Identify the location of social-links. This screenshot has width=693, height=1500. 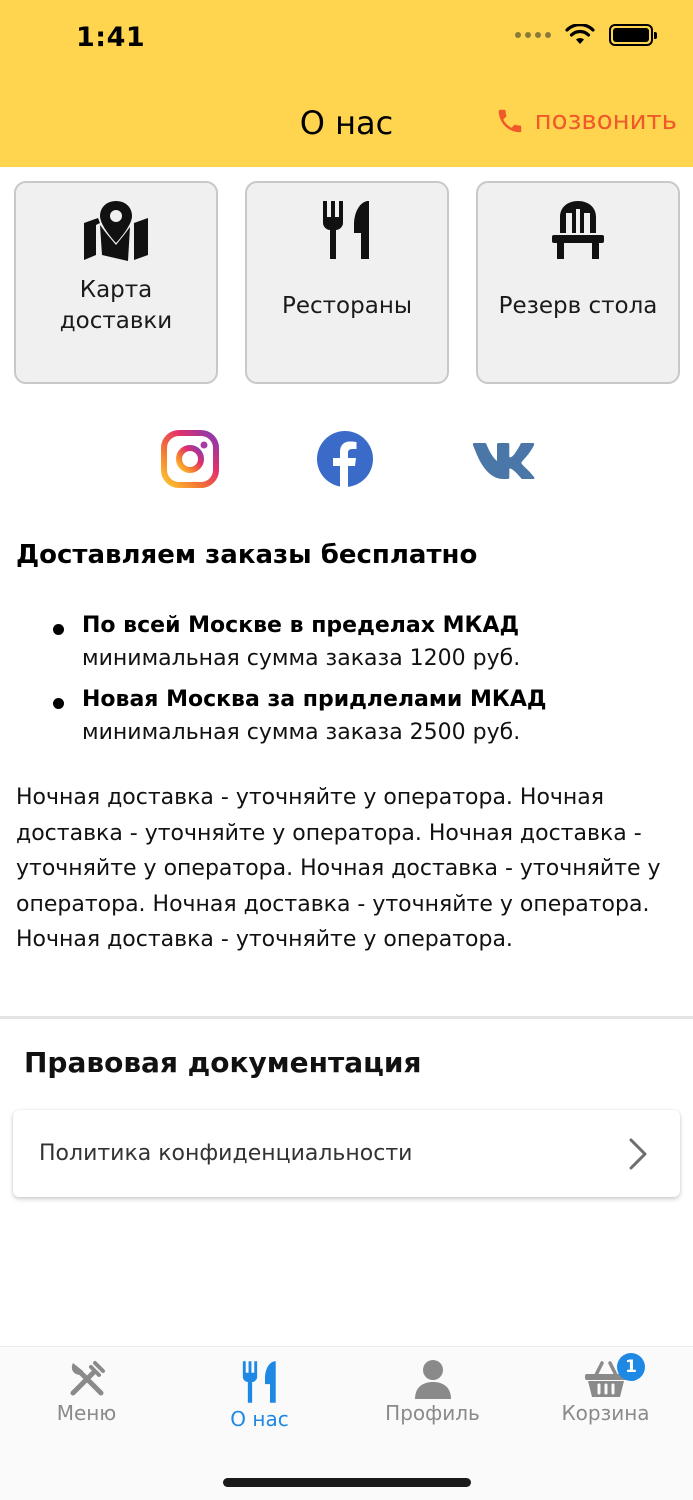
(346, 460).